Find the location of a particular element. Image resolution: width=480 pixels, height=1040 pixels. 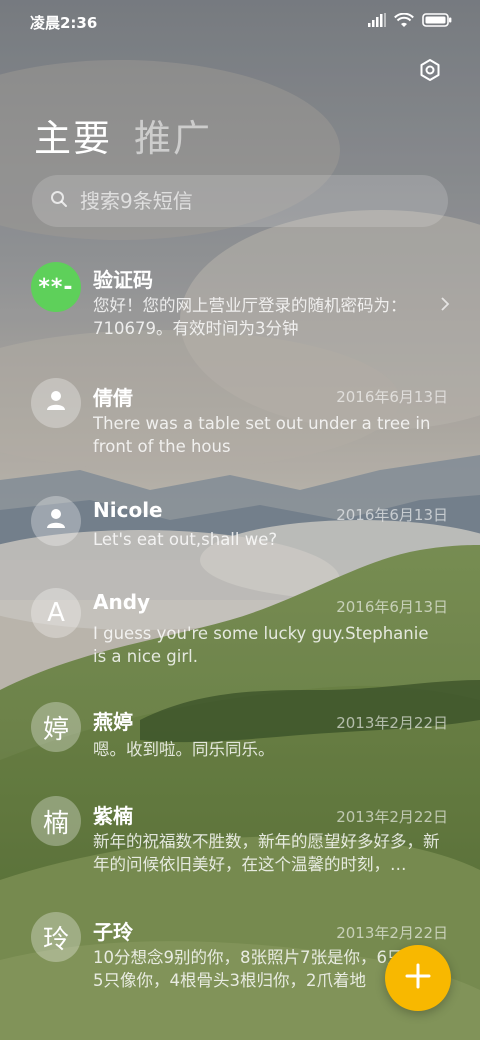

status-bar: 凌晨2:36 is located at coordinates (240, 22).